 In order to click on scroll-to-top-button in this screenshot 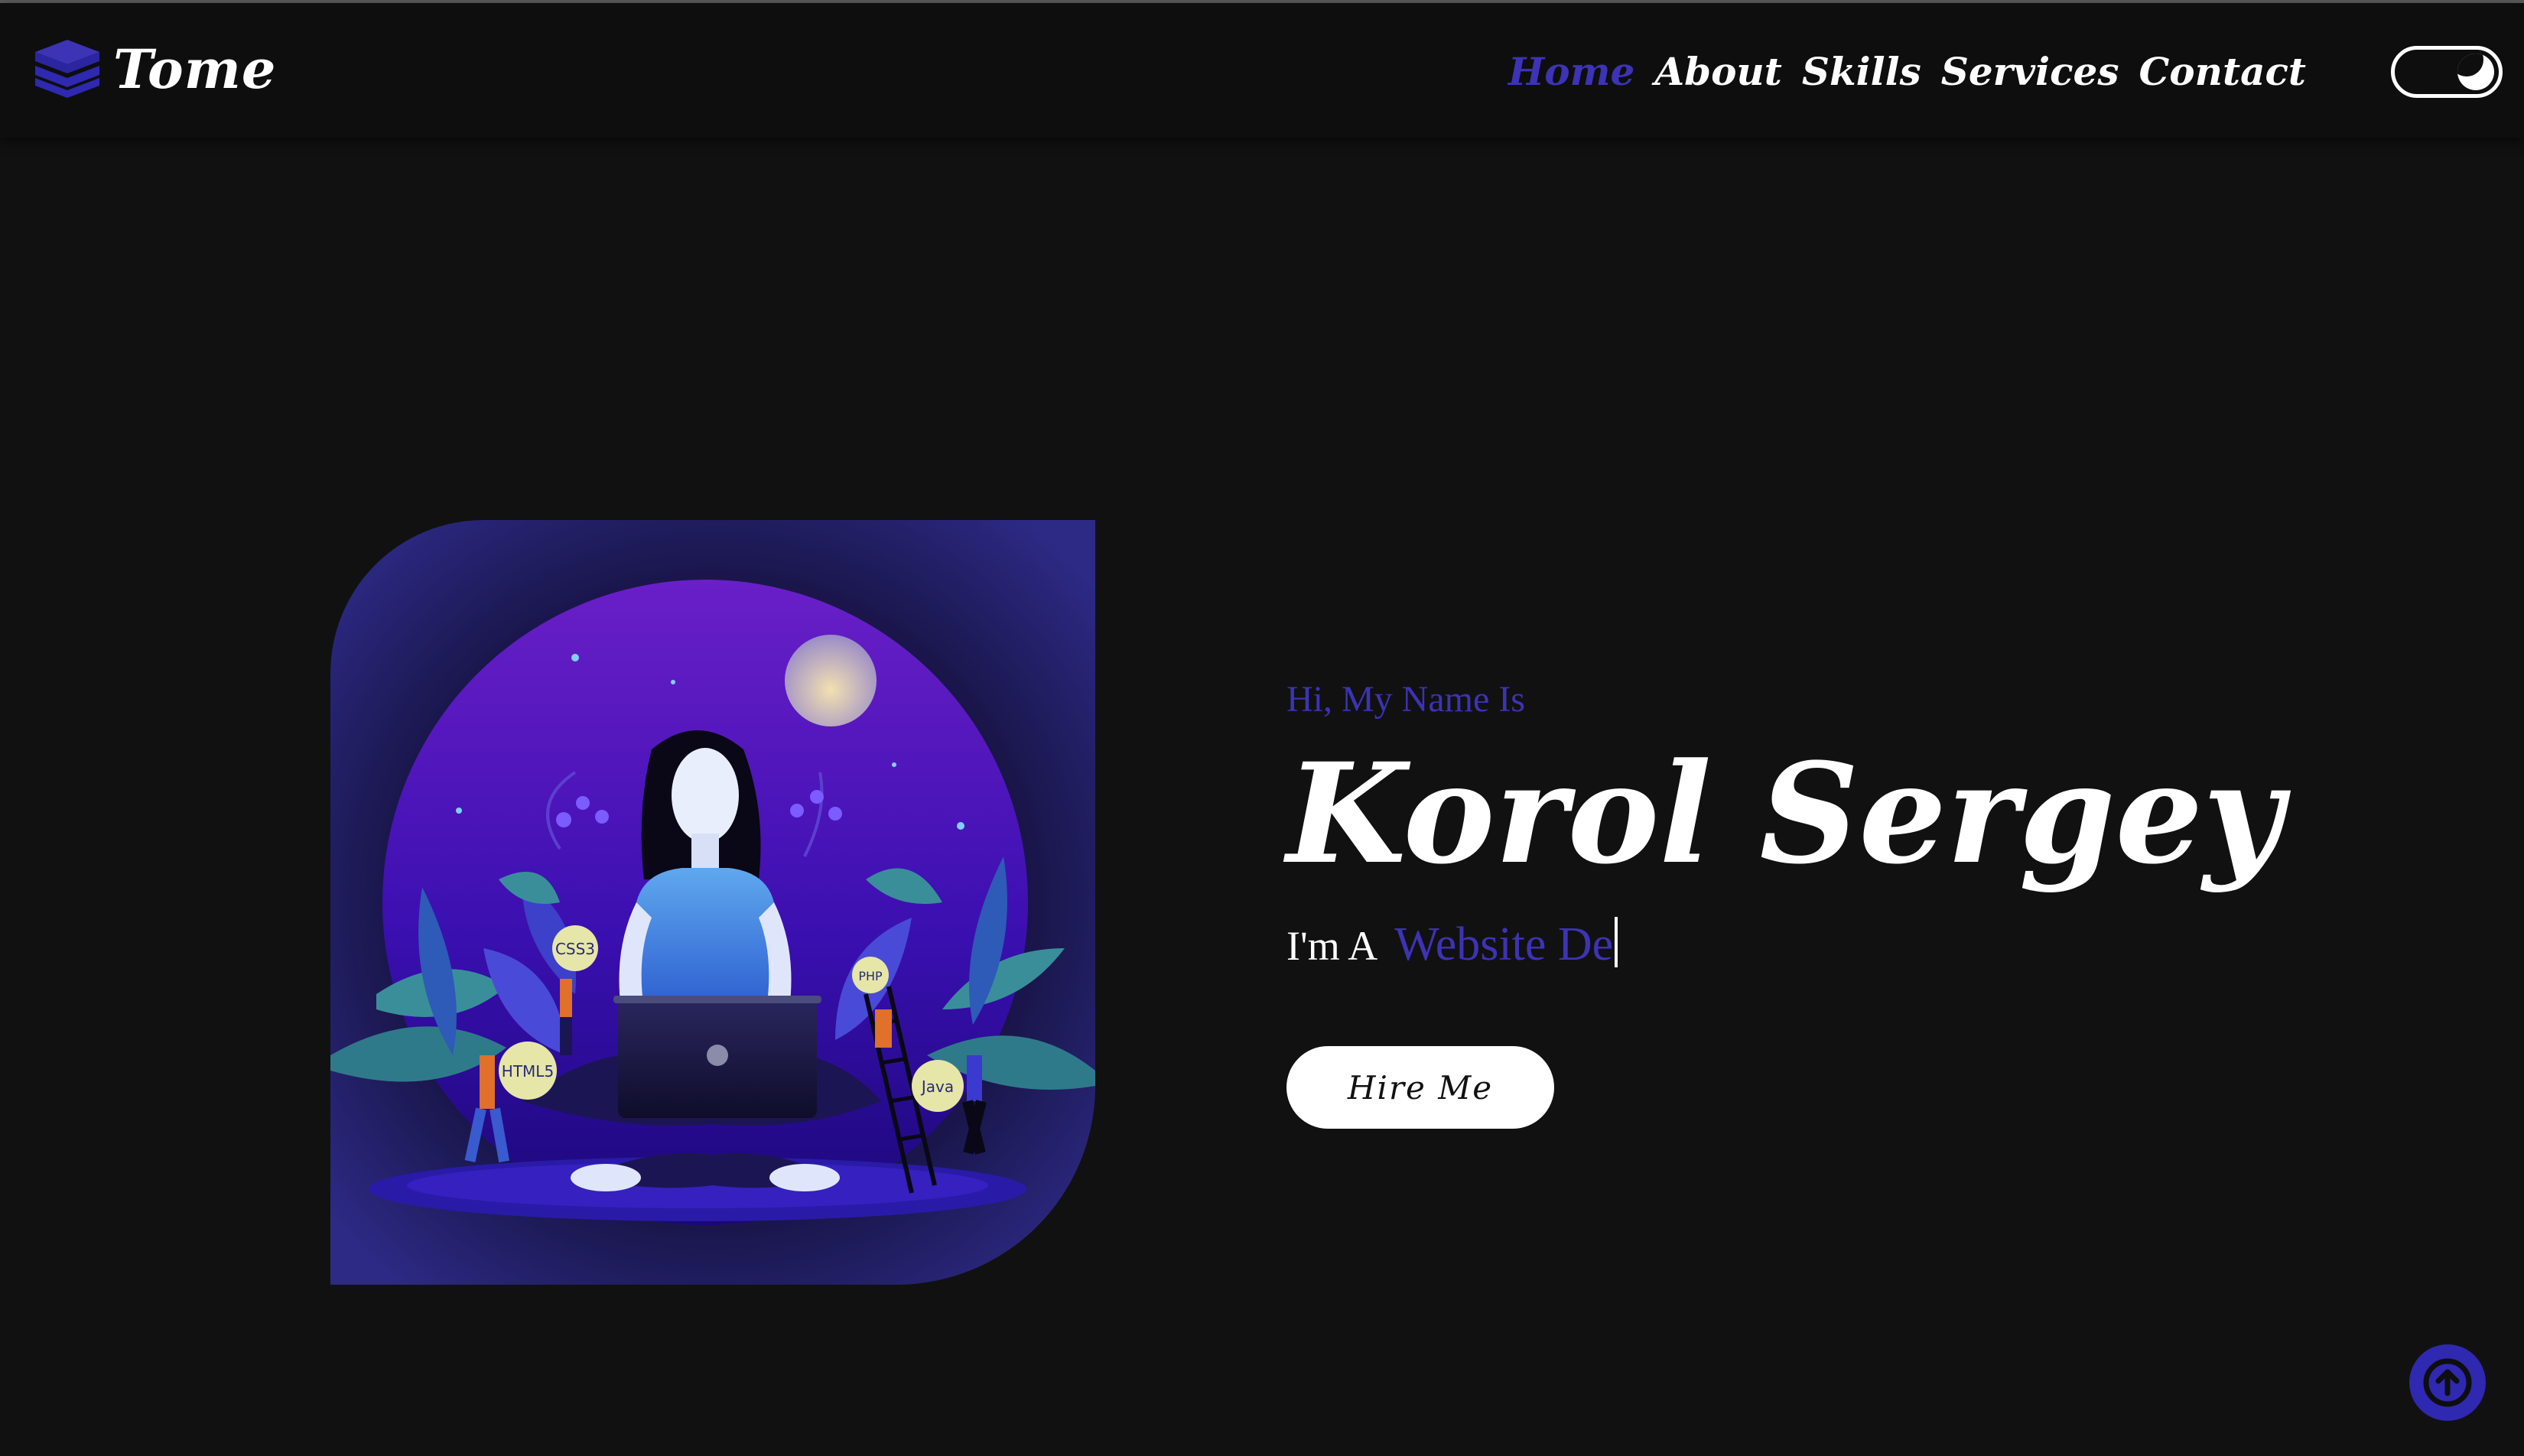, I will do `click(2447, 1382)`.